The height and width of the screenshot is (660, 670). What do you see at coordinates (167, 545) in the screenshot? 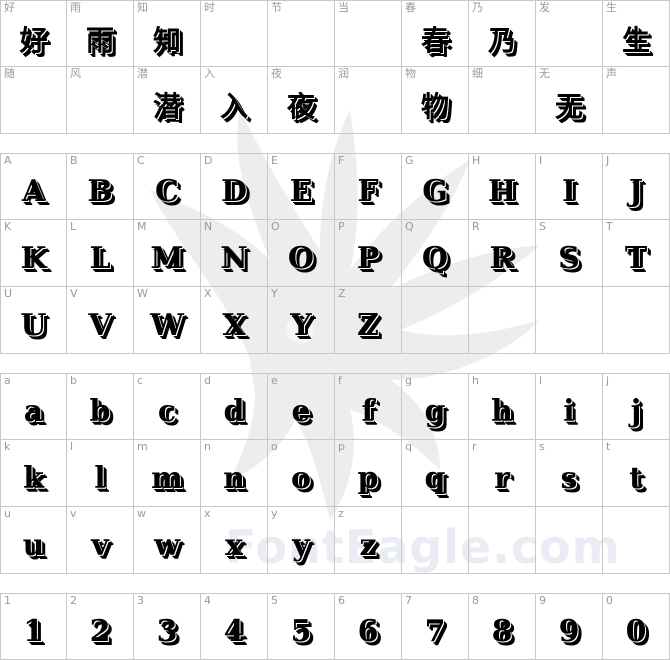
I see `glyph-sample: w` at bounding box center [167, 545].